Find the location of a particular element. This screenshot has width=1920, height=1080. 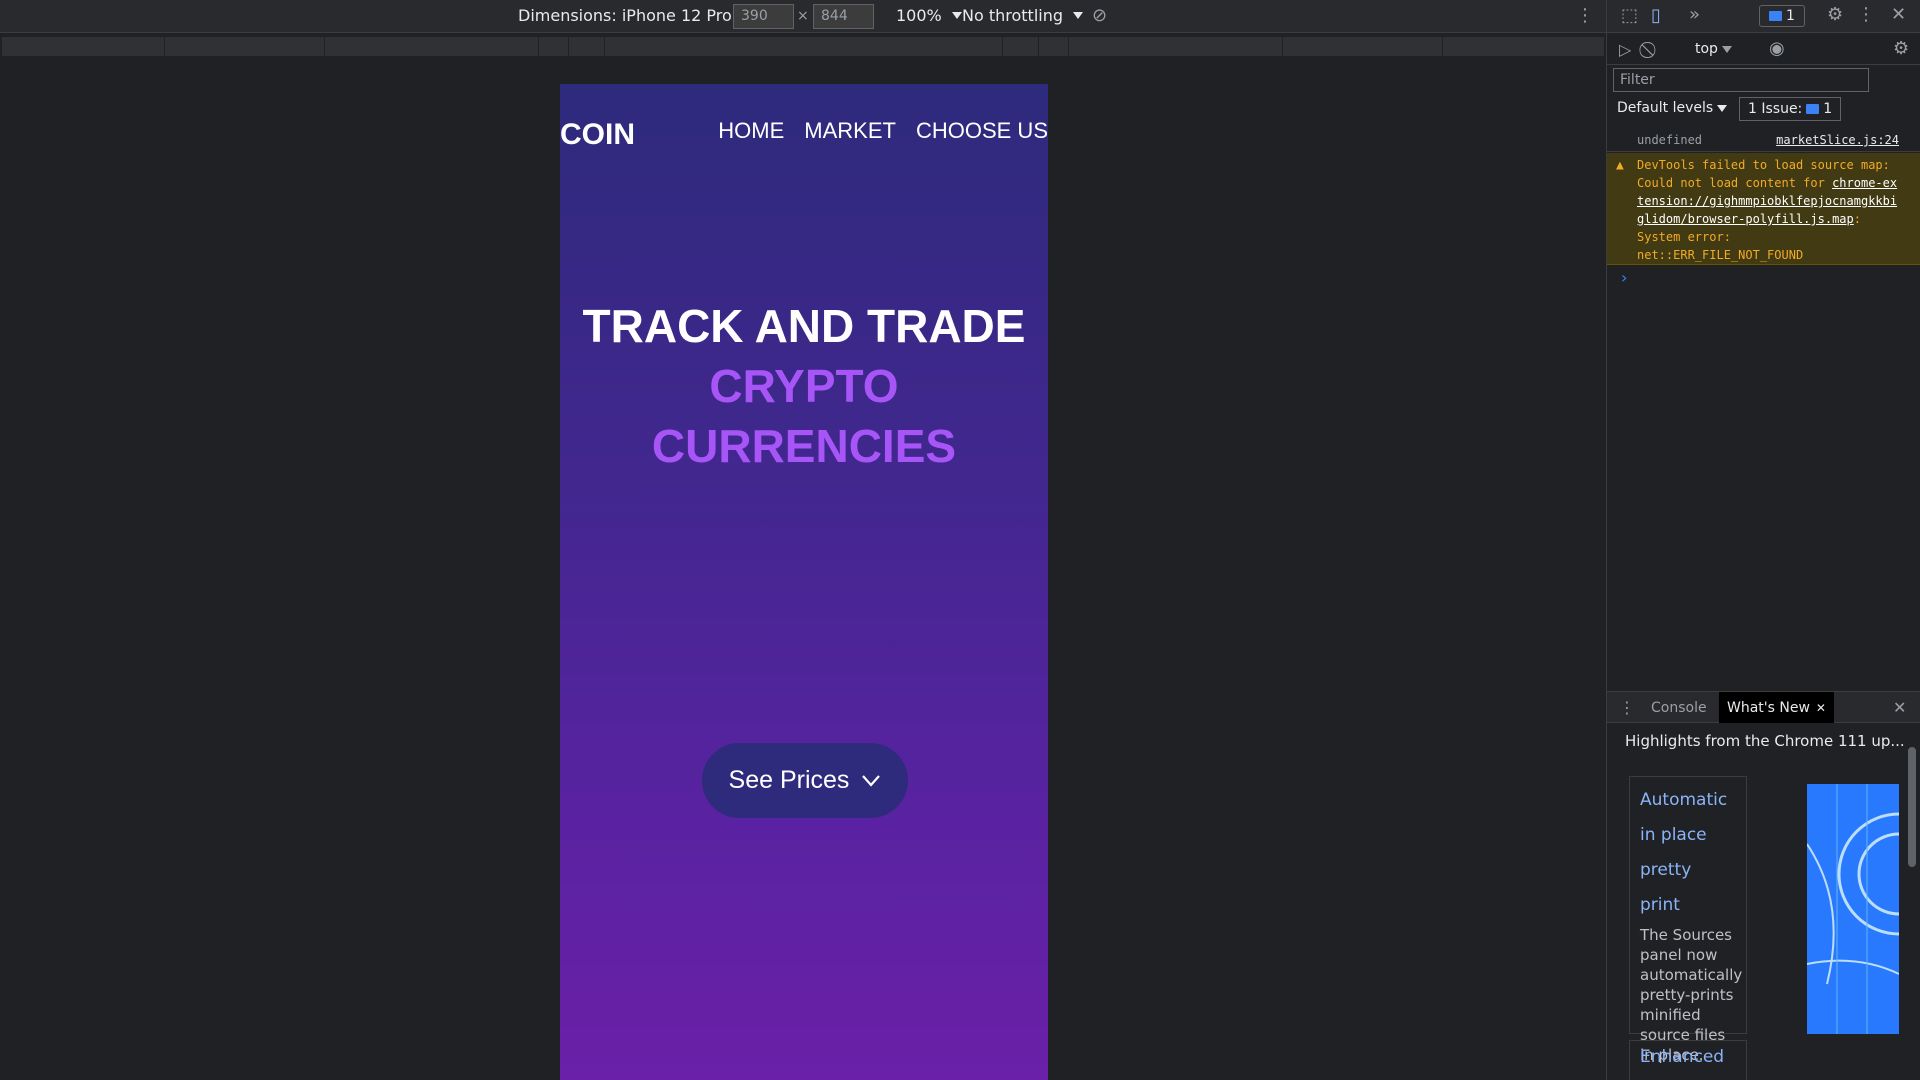

warning-icon: ▲ is located at coordinates (1620, 165).